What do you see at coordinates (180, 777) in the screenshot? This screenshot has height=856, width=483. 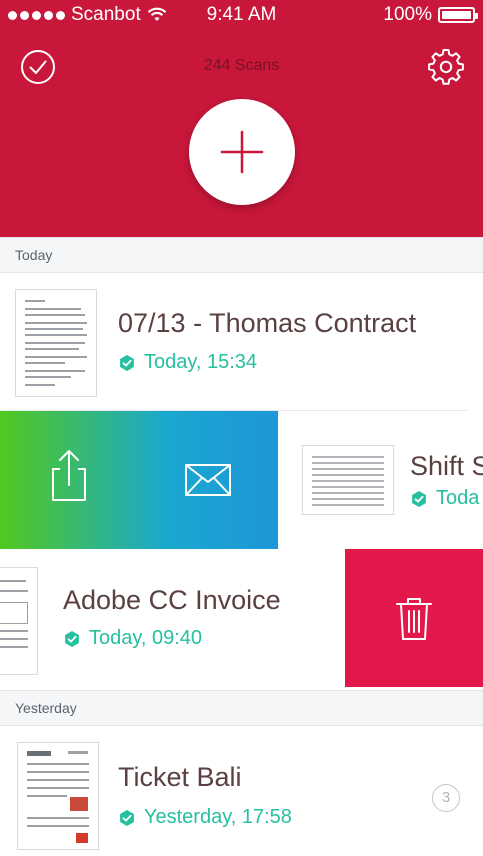 I see `scan-title: Ticket Bali` at bounding box center [180, 777].